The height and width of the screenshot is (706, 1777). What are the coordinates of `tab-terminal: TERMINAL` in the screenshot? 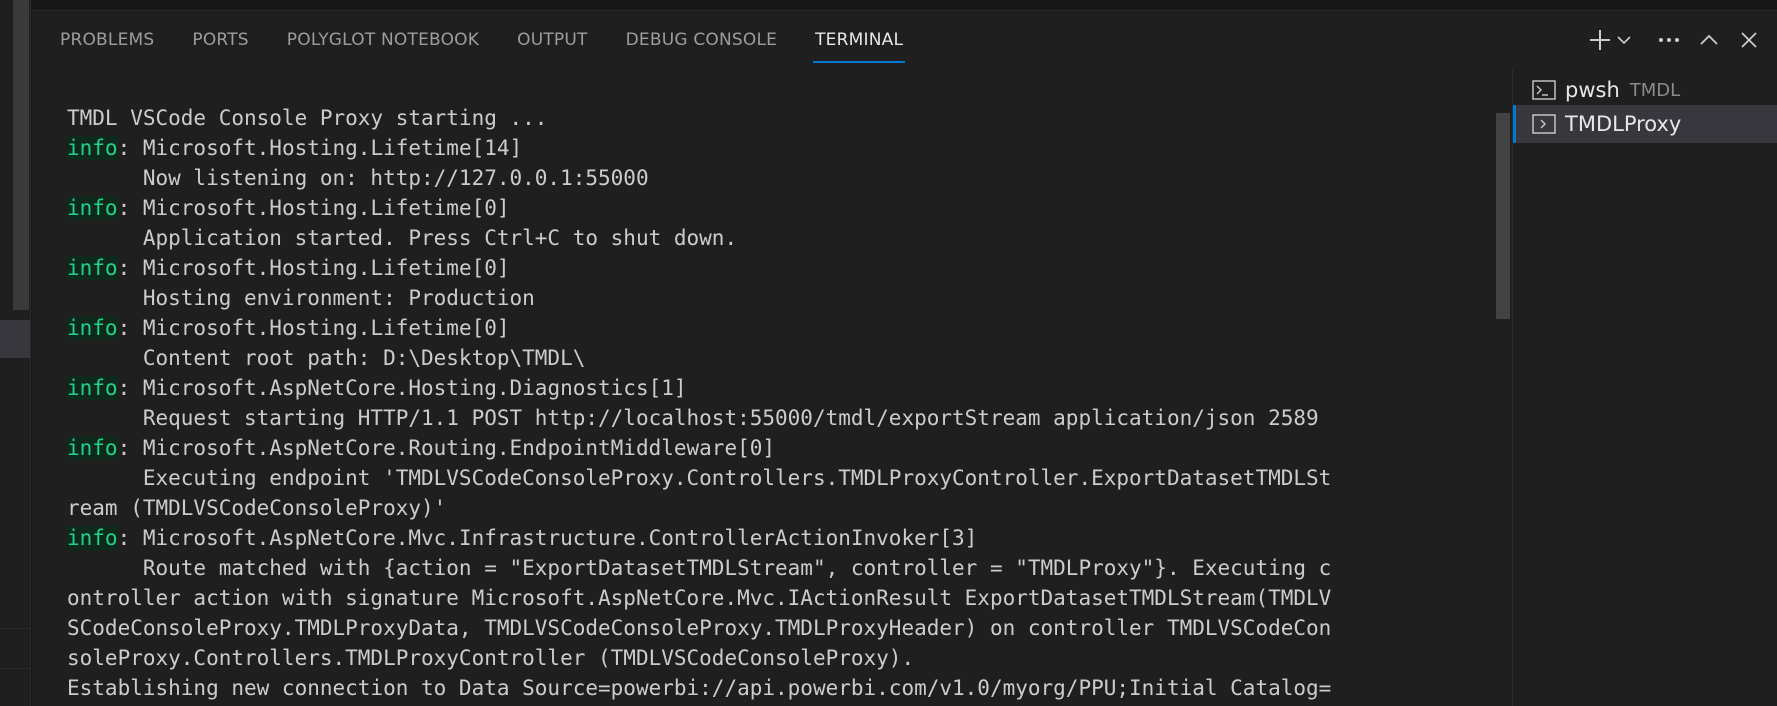 It's located at (859, 40).